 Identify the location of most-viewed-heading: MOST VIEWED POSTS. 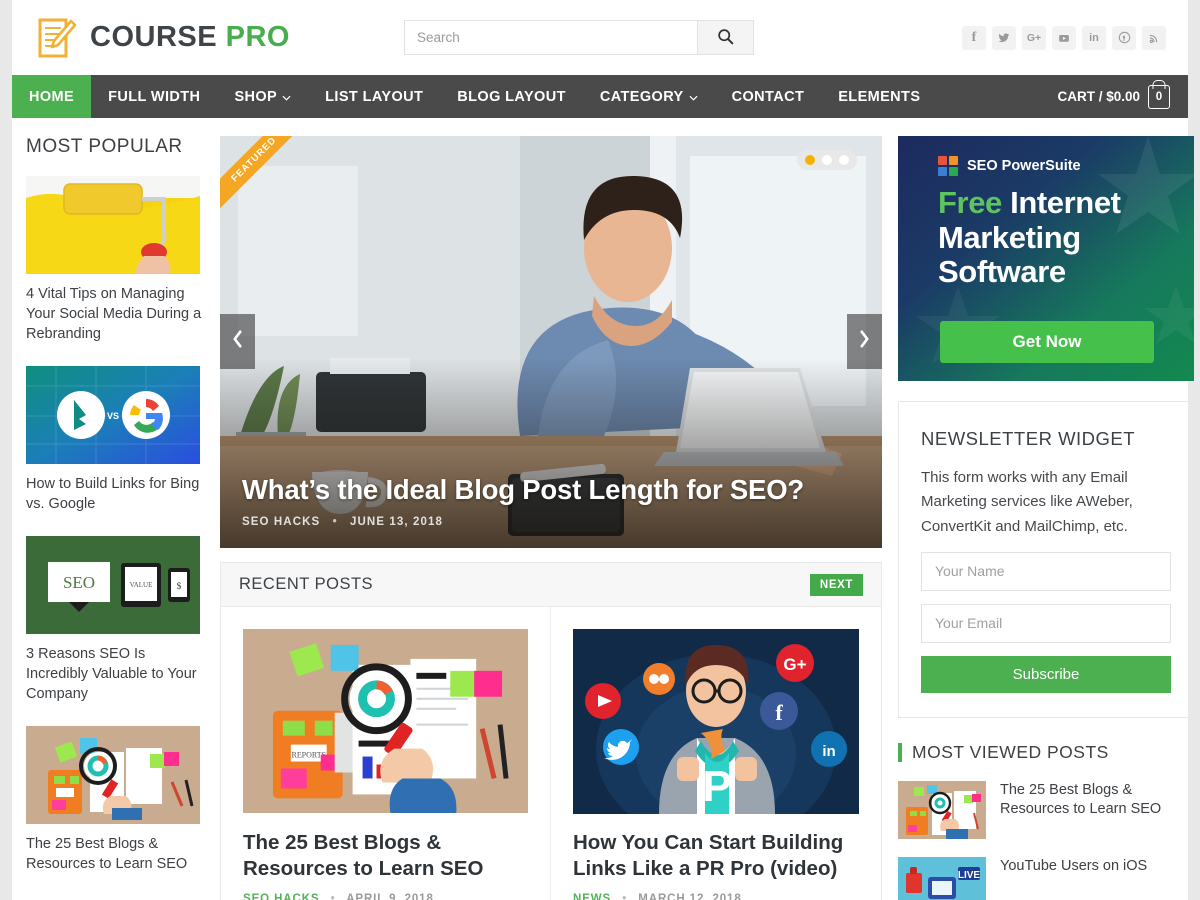
(1010, 751).